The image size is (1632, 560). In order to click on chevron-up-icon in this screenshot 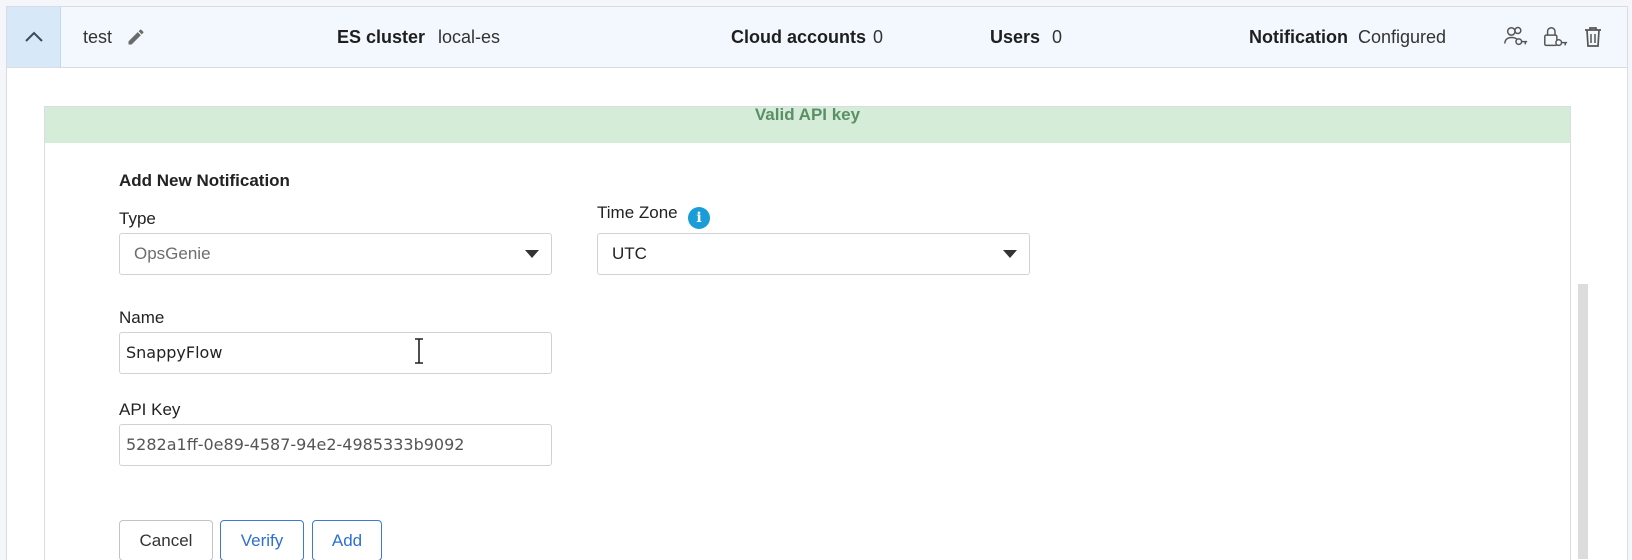, I will do `click(33, 36)`.